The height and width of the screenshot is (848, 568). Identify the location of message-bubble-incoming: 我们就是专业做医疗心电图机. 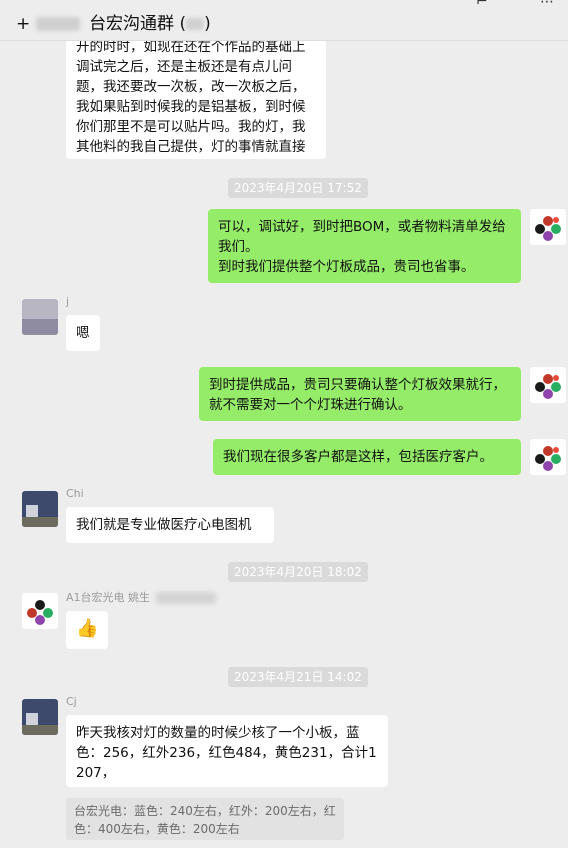
(170, 525).